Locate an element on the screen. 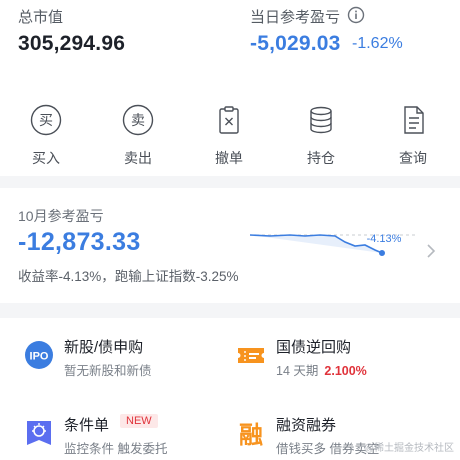 This screenshot has width=460, height=460. margin-trading-name: 融资融券 is located at coordinates (306, 425).